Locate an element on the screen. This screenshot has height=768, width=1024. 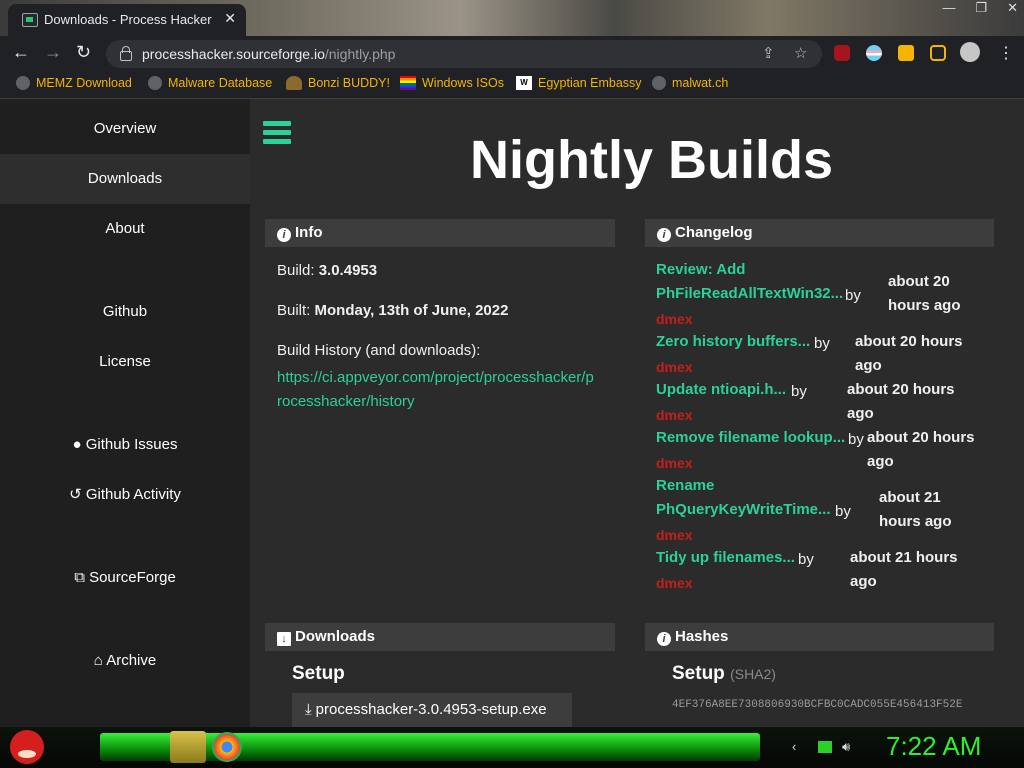
setup-title-text: Setup is located at coordinates (698, 673).